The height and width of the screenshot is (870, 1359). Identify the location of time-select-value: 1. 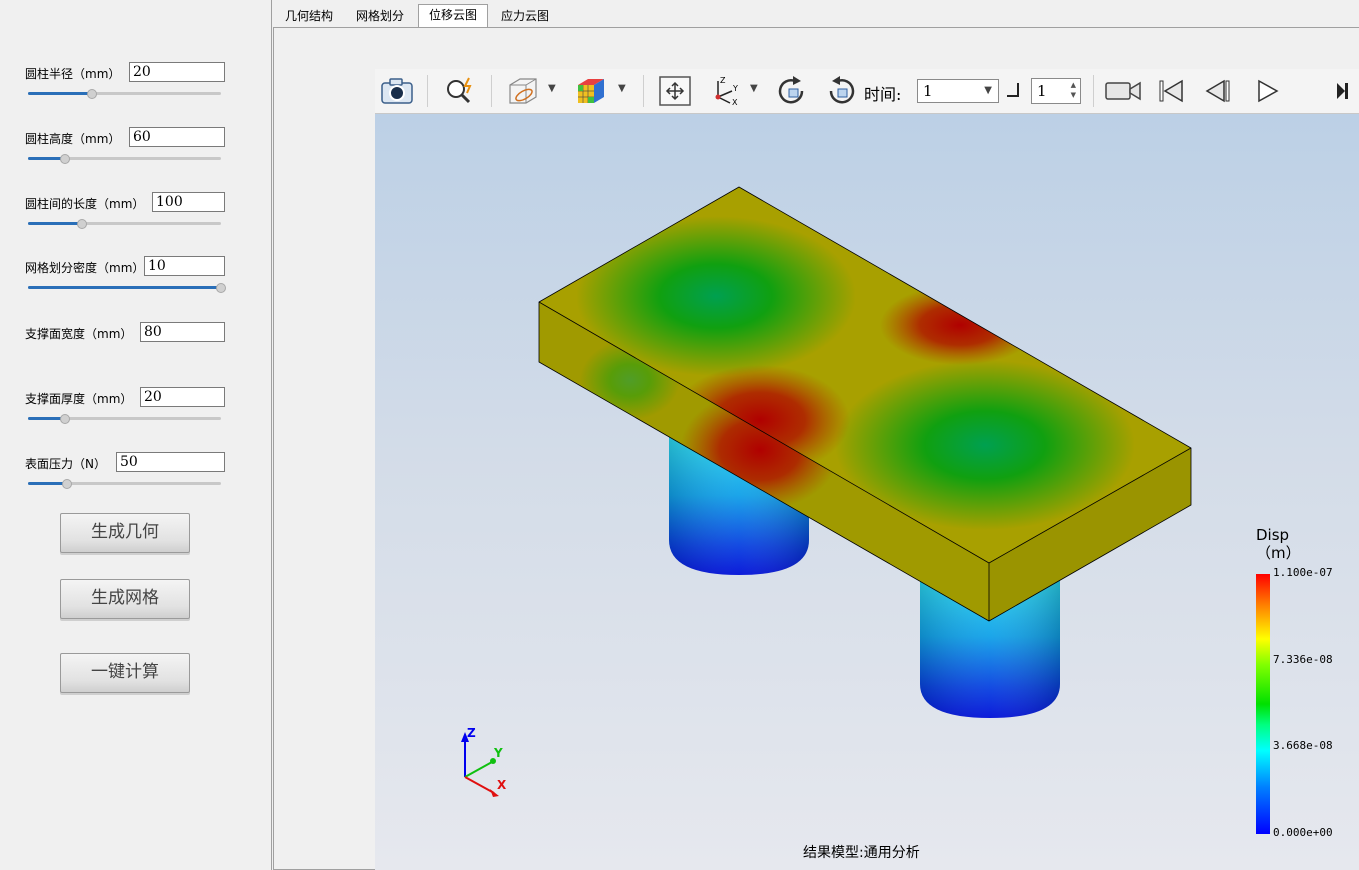
(928, 91).